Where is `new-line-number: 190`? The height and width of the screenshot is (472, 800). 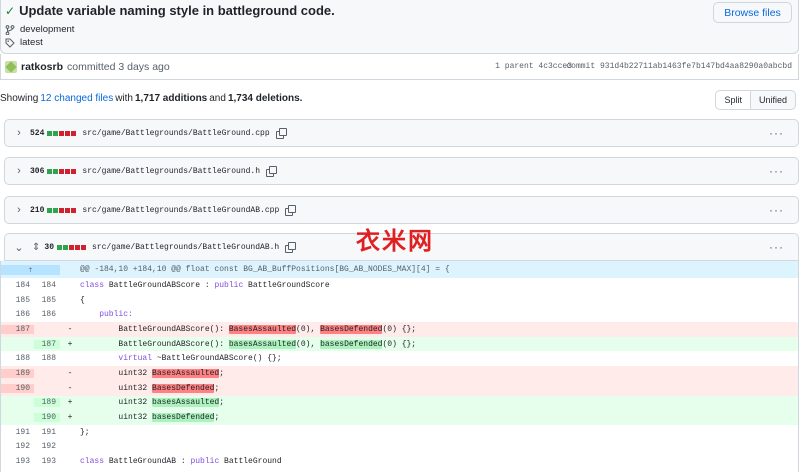 new-line-number: 190 is located at coordinates (47, 418).